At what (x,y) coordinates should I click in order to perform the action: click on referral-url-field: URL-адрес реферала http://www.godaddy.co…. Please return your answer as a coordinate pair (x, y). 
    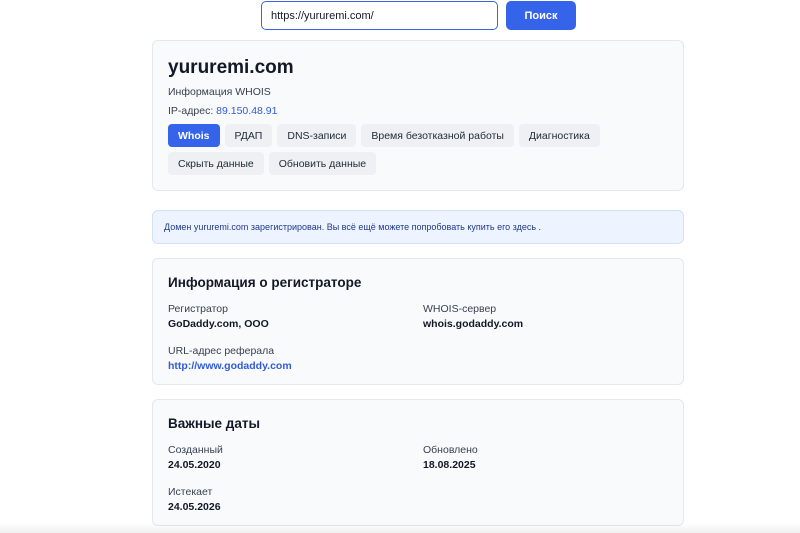
    Looking at the image, I should click on (295, 358).